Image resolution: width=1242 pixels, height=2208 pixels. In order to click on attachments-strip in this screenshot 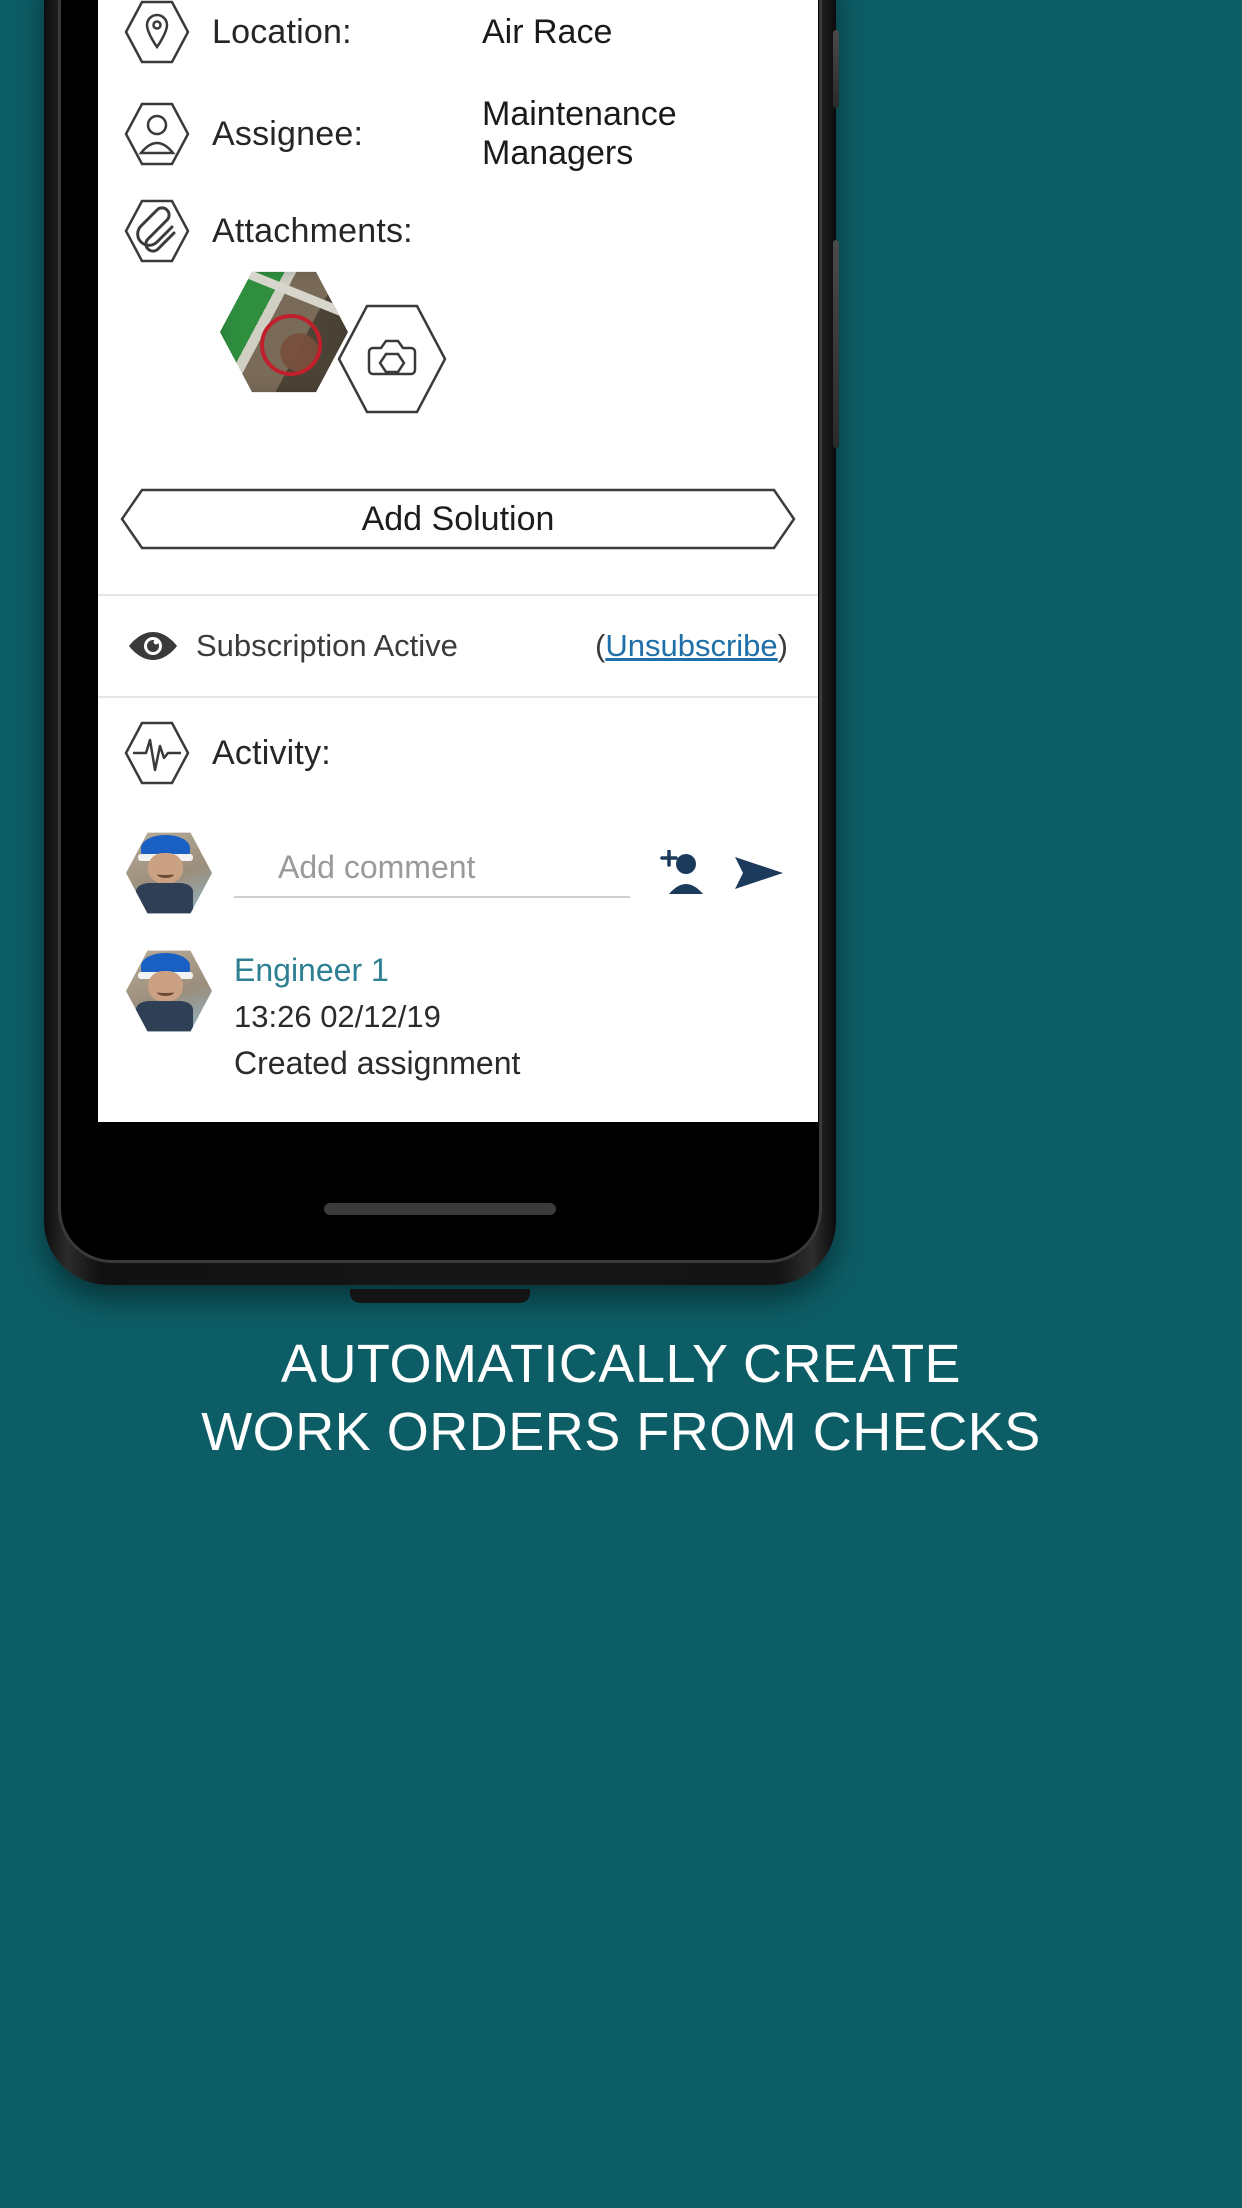, I will do `click(458, 374)`.